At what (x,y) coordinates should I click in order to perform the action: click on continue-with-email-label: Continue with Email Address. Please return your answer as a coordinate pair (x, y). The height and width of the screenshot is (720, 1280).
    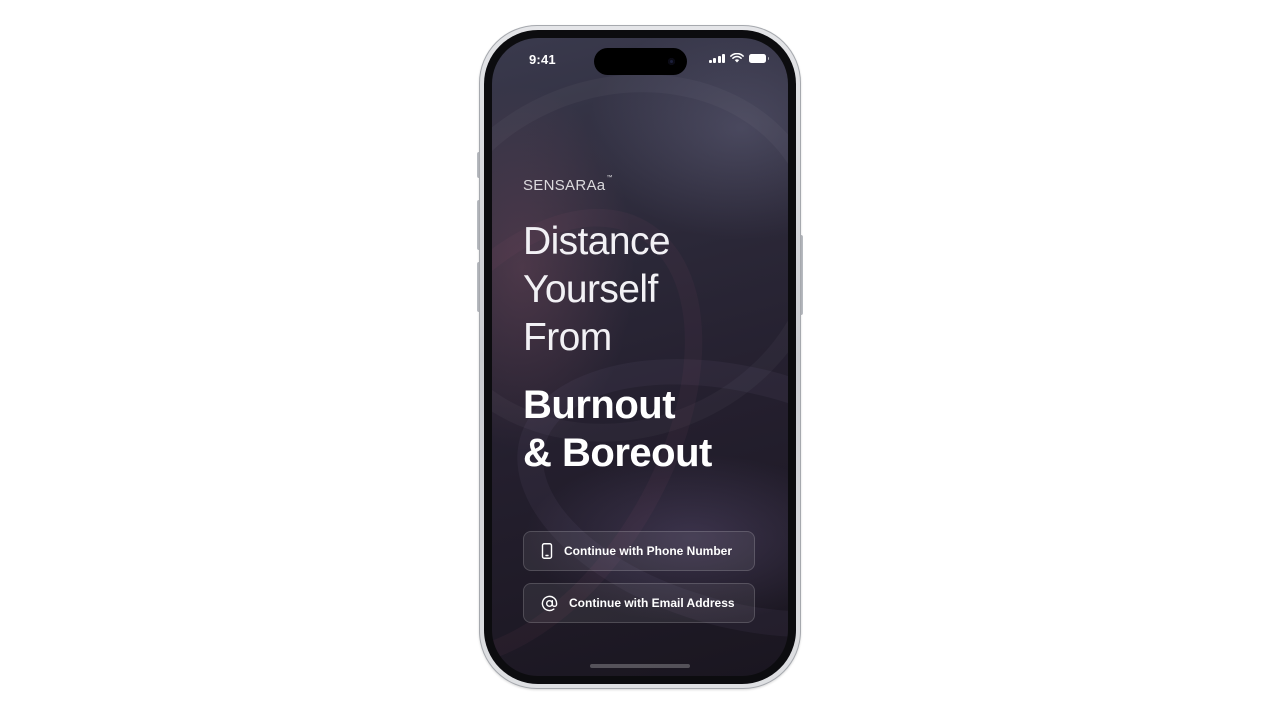
    Looking at the image, I should click on (652, 603).